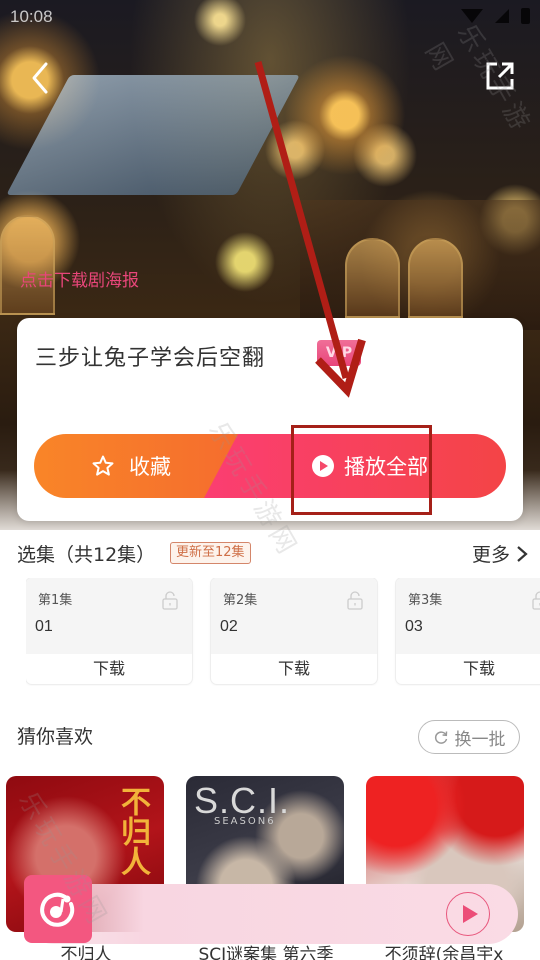 This screenshot has height=960, width=540. Describe the element at coordinates (339, 353) in the screenshot. I see `vip-badge: VIP` at that location.